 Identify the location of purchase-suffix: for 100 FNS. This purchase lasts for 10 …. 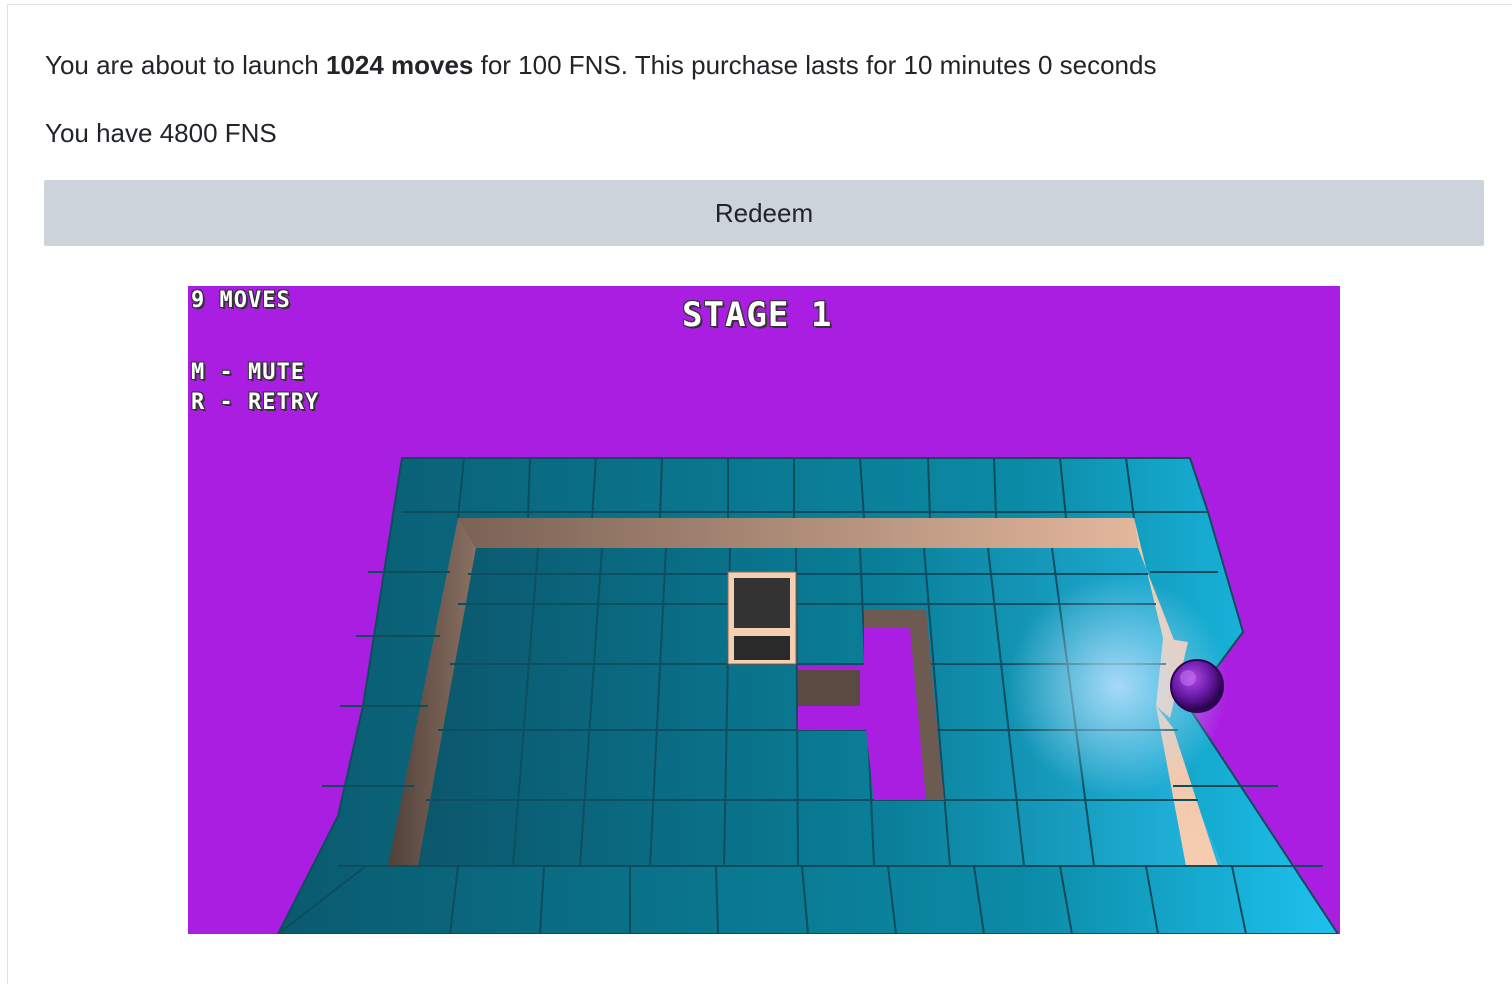
(815, 65).